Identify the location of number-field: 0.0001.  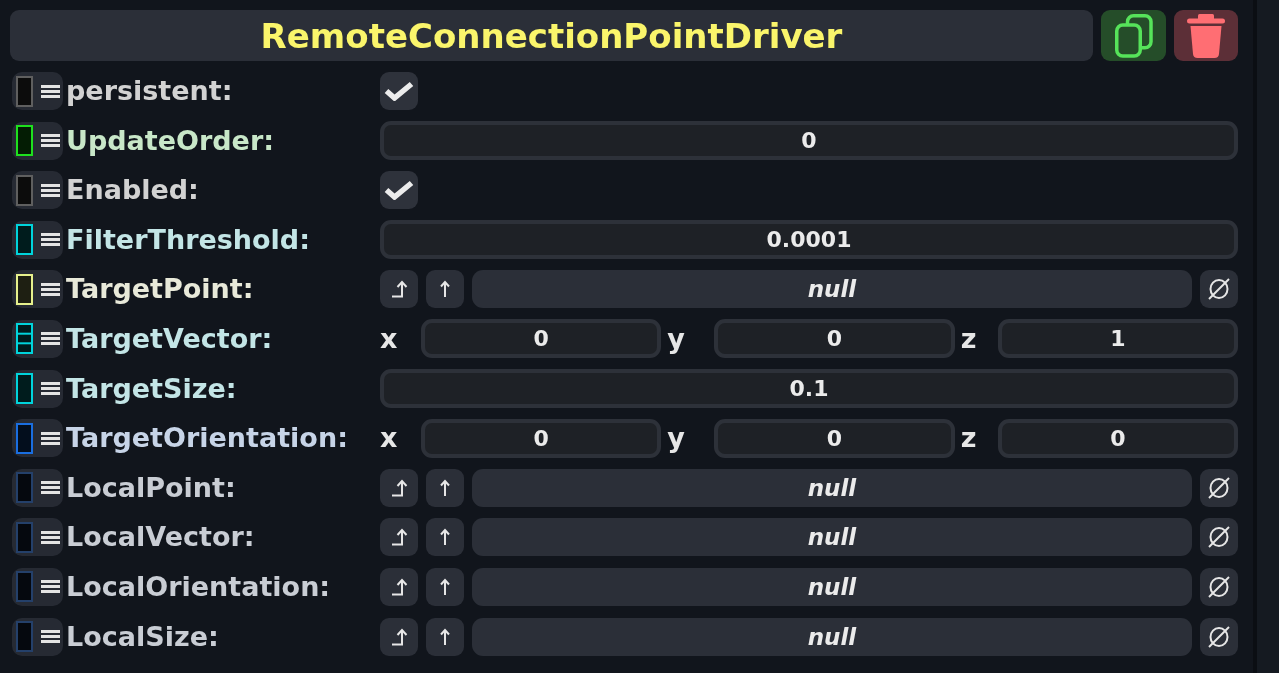
(809, 240).